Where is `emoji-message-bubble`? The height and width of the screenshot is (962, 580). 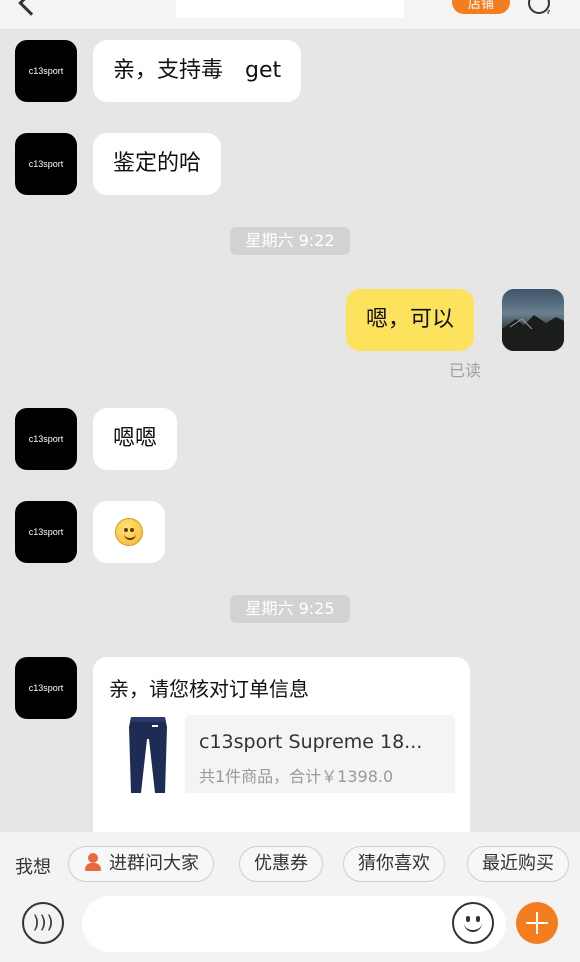
emoji-message-bubble is located at coordinates (129, 532).